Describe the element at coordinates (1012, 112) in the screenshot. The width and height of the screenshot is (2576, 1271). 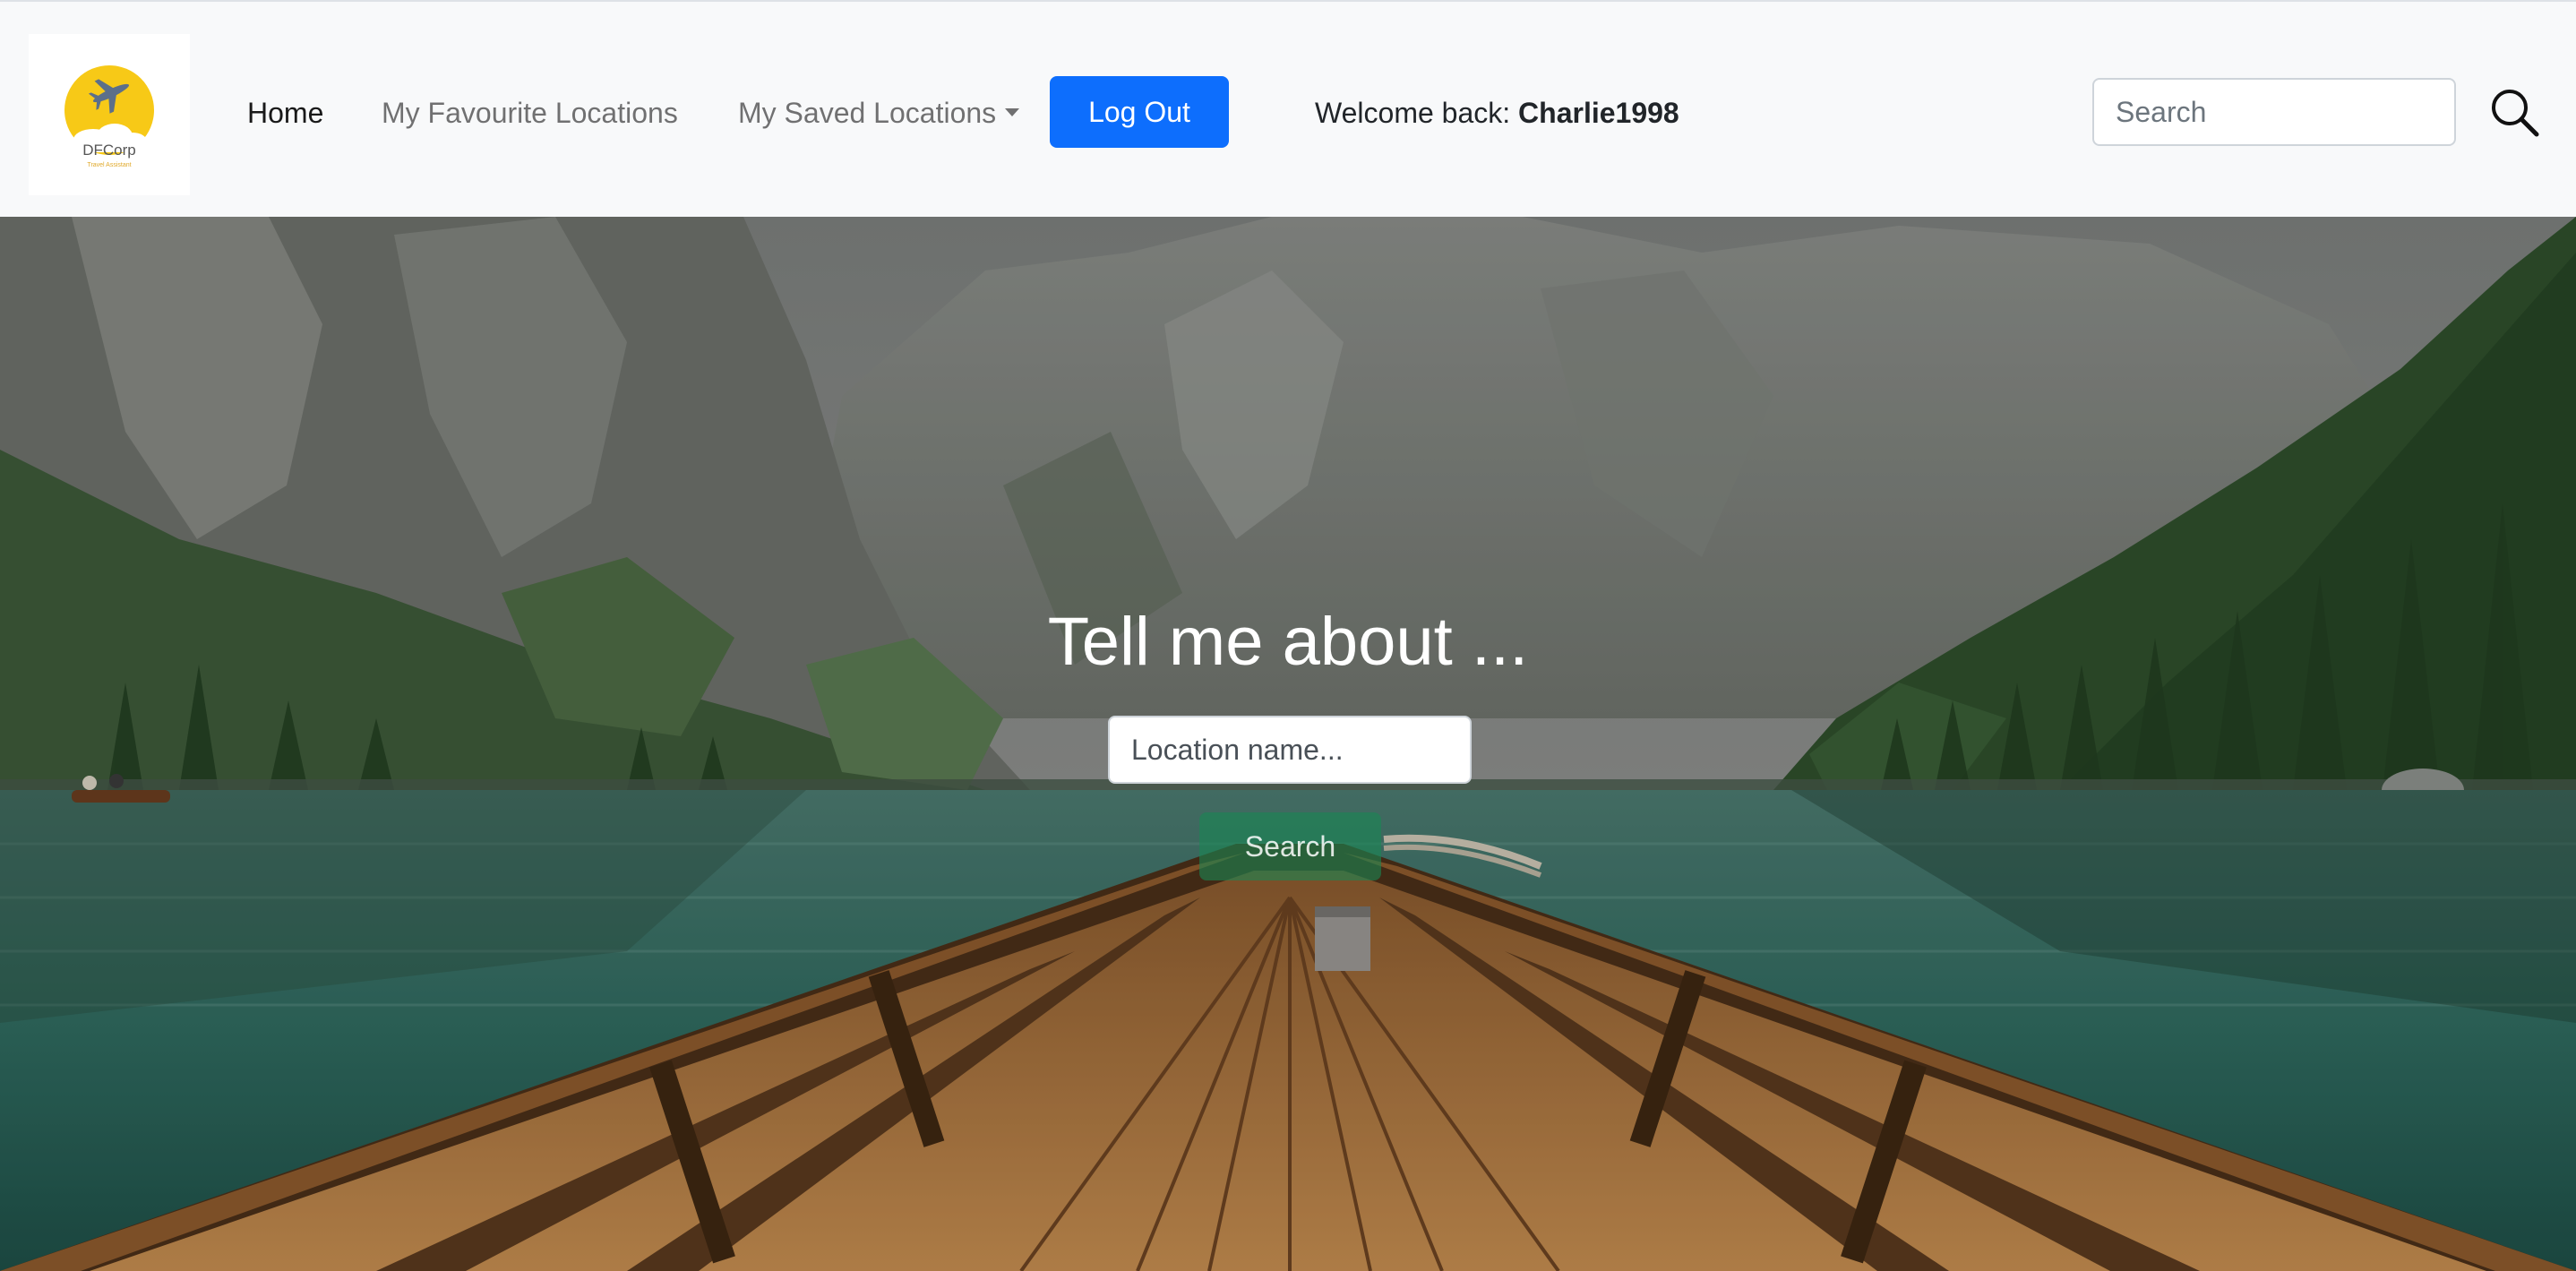
I see `caret-down-icon` at that location.